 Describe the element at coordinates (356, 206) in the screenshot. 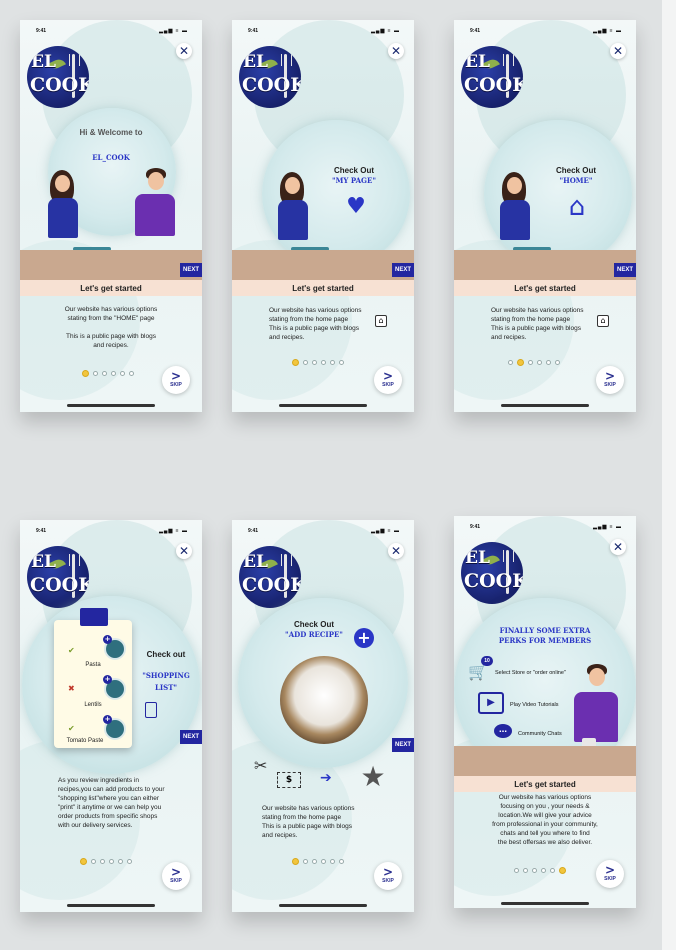

I see `heart-icon: ♥` at that location.